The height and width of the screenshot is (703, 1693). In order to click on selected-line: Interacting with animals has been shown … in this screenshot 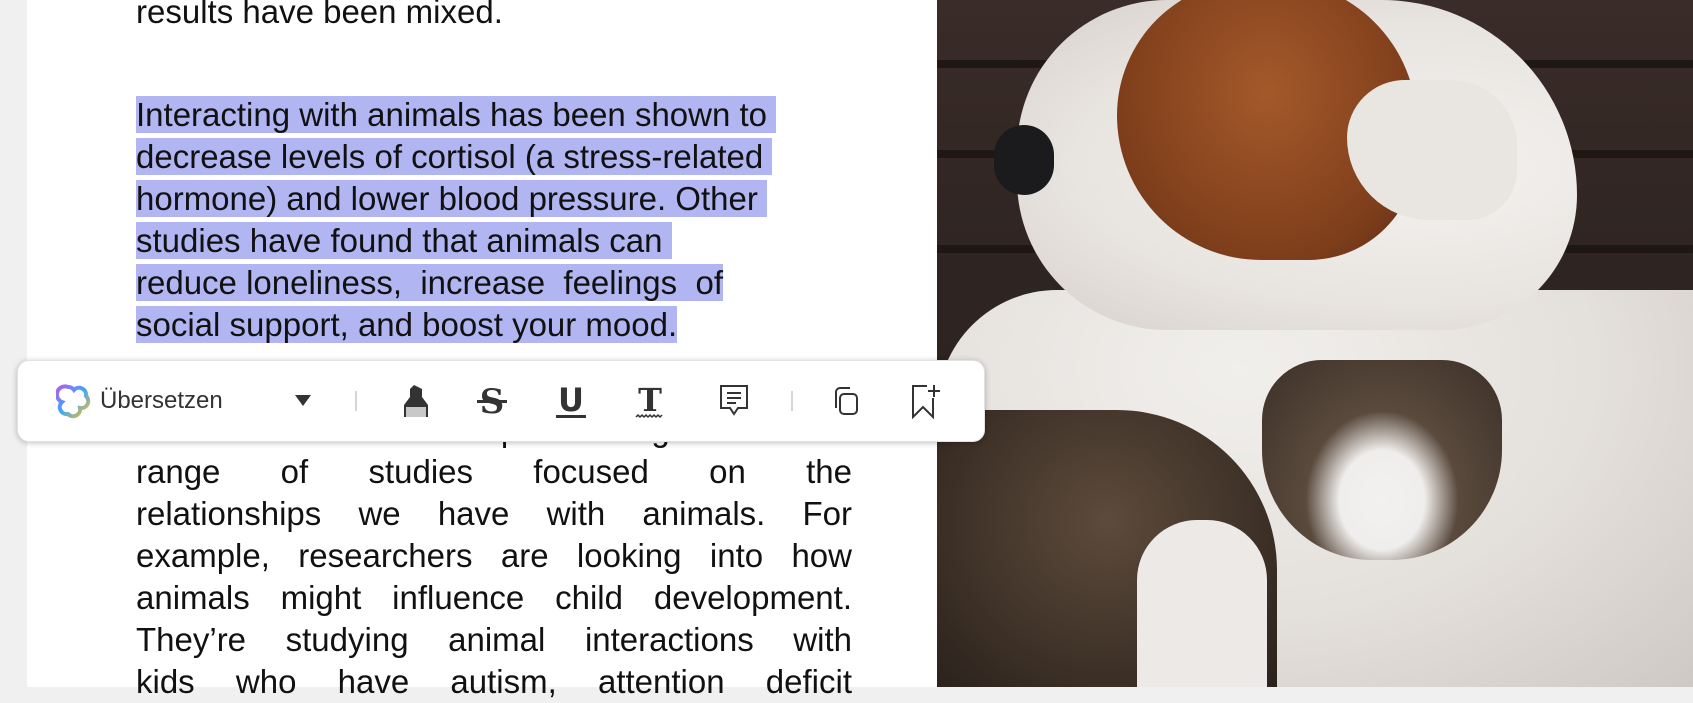, I will do `click(456, 114)`.